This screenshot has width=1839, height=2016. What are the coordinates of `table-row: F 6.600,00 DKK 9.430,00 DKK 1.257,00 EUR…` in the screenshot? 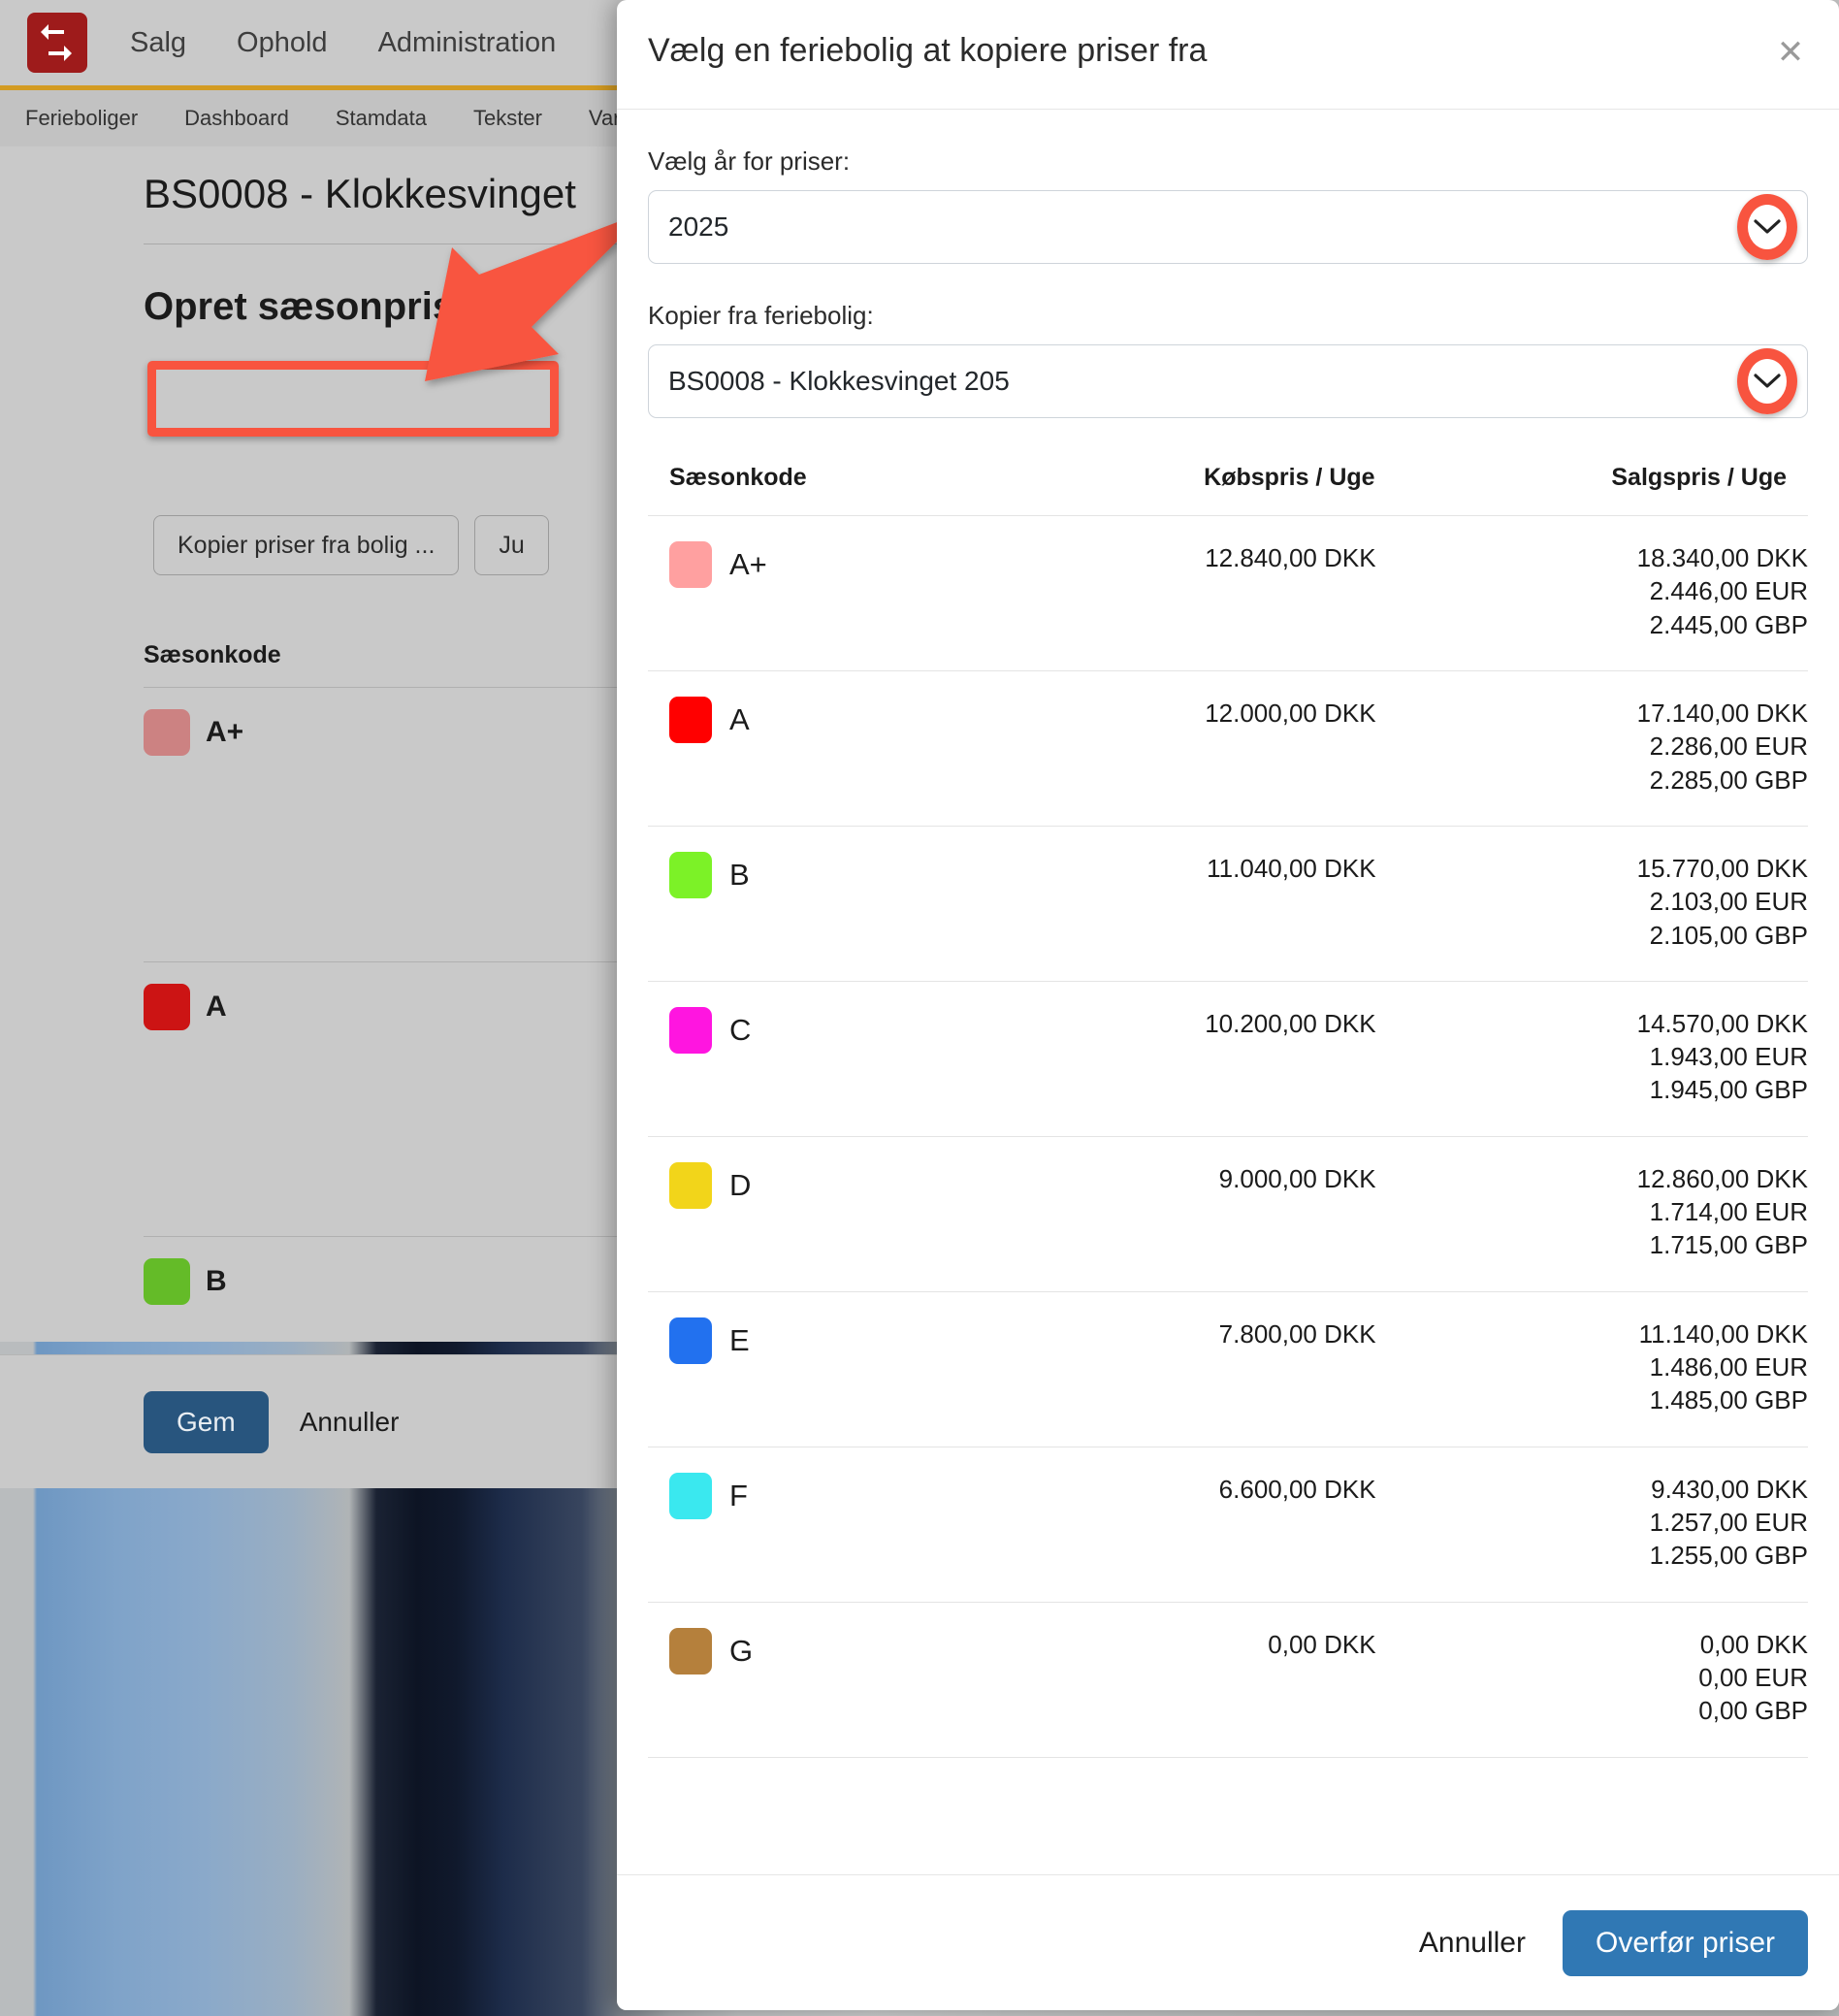 It's located at (1228, 1524).